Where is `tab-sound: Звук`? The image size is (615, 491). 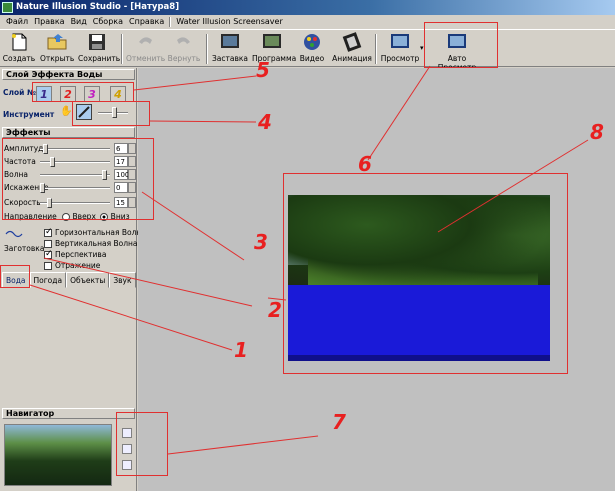 tab-sound: Звук is located at coordinates (122, 280).